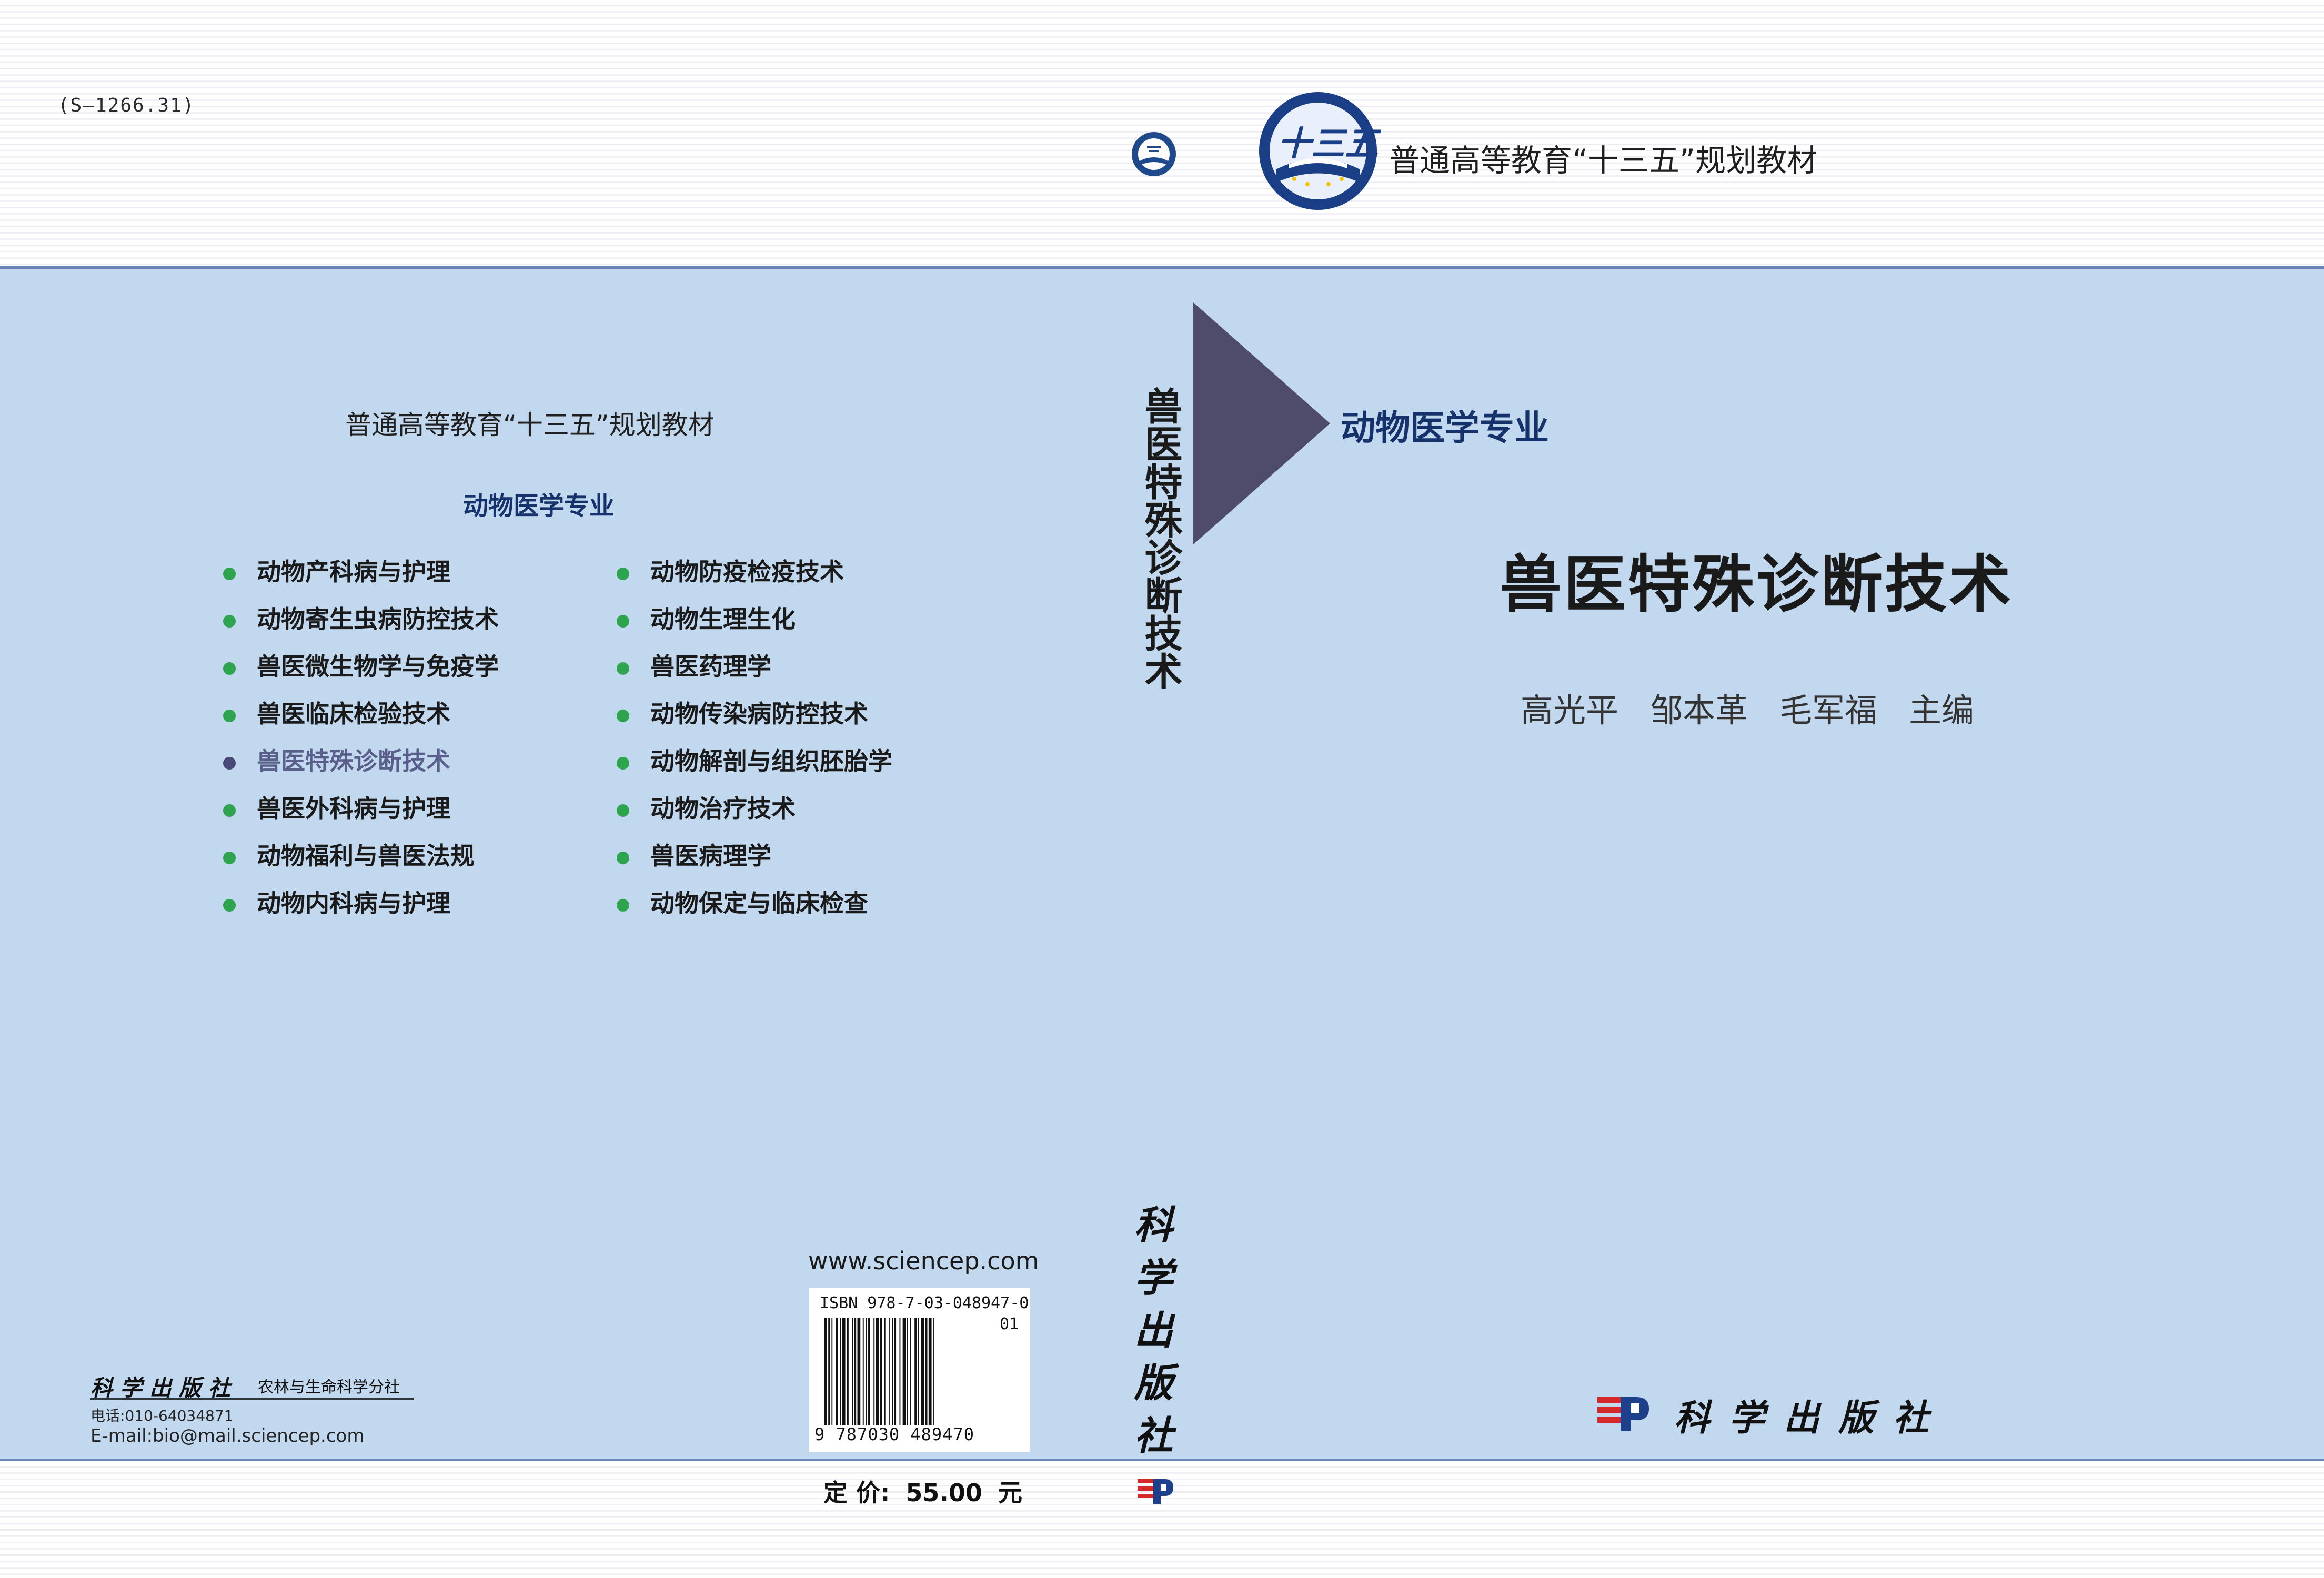  Describe the element at coordinates (127, 105) in the screenshot. I see `series-code: (S—1266.31)` at that location.